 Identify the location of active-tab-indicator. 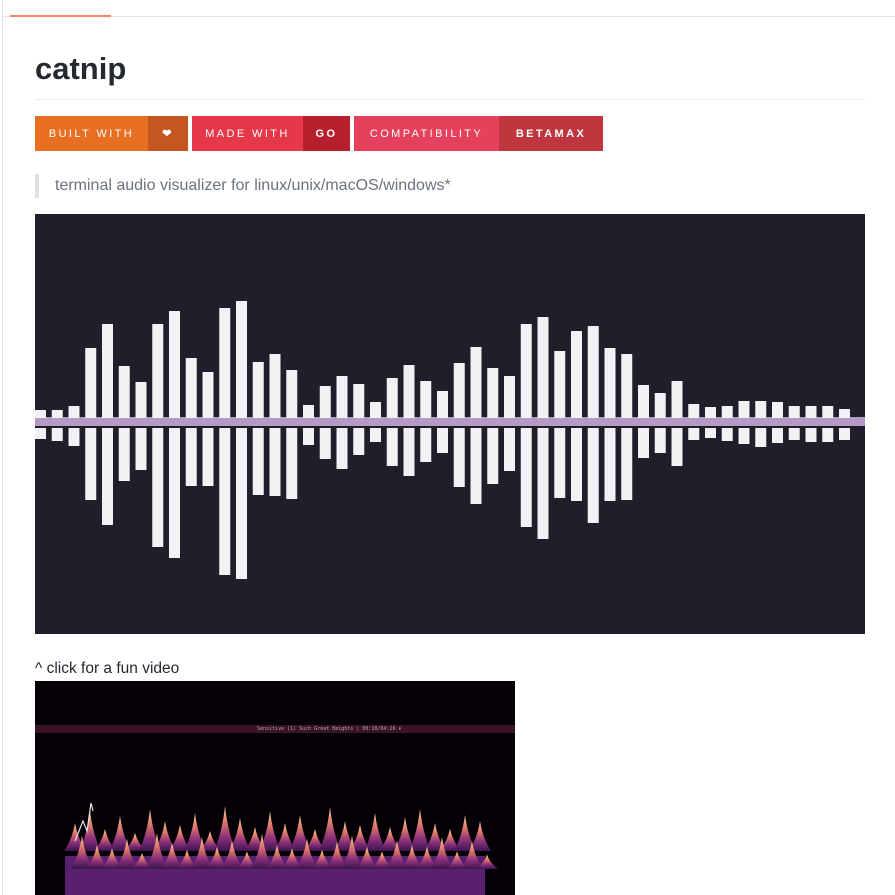
(60, 16).